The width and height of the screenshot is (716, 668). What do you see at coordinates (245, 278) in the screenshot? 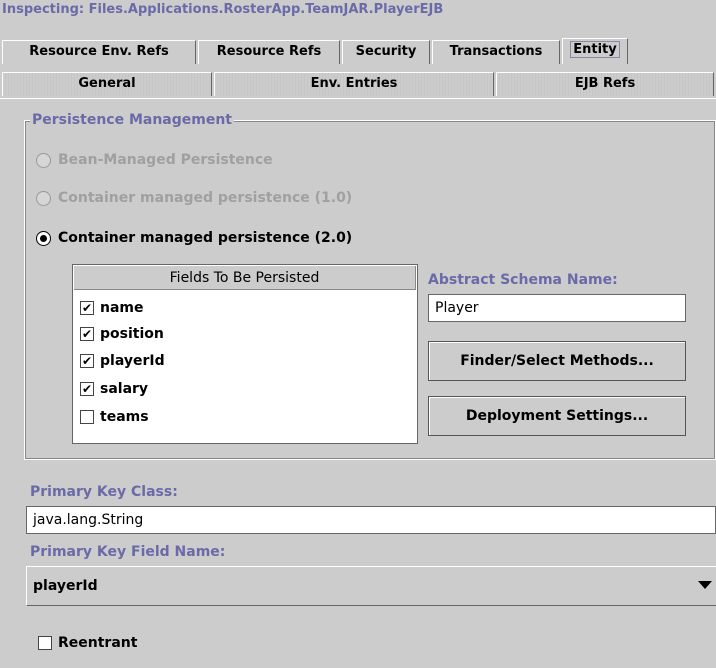
I see `fields-list-header: Fields To Be Persisted` at bounding box center [245, 278].